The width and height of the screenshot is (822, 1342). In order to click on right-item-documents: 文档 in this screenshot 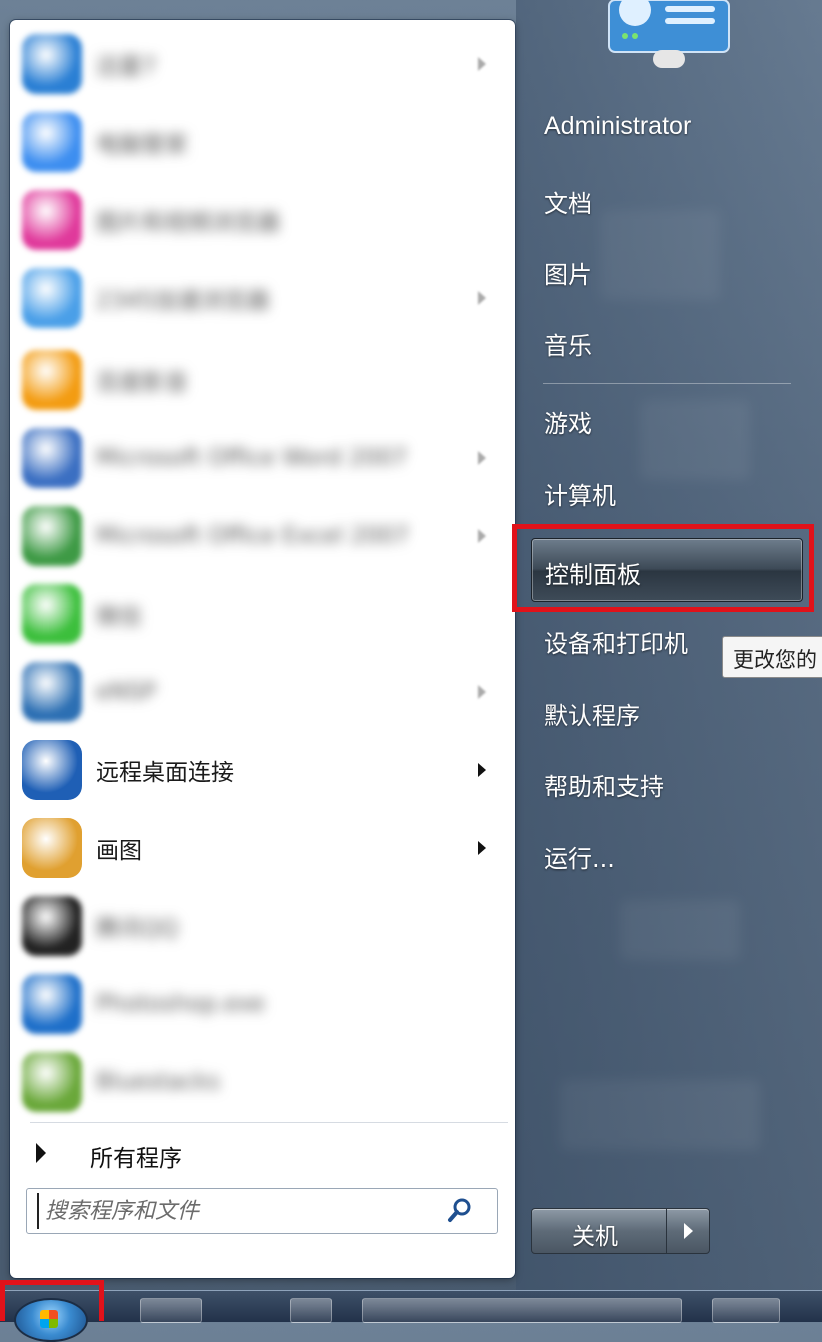, I will do `click(661, 200)`.